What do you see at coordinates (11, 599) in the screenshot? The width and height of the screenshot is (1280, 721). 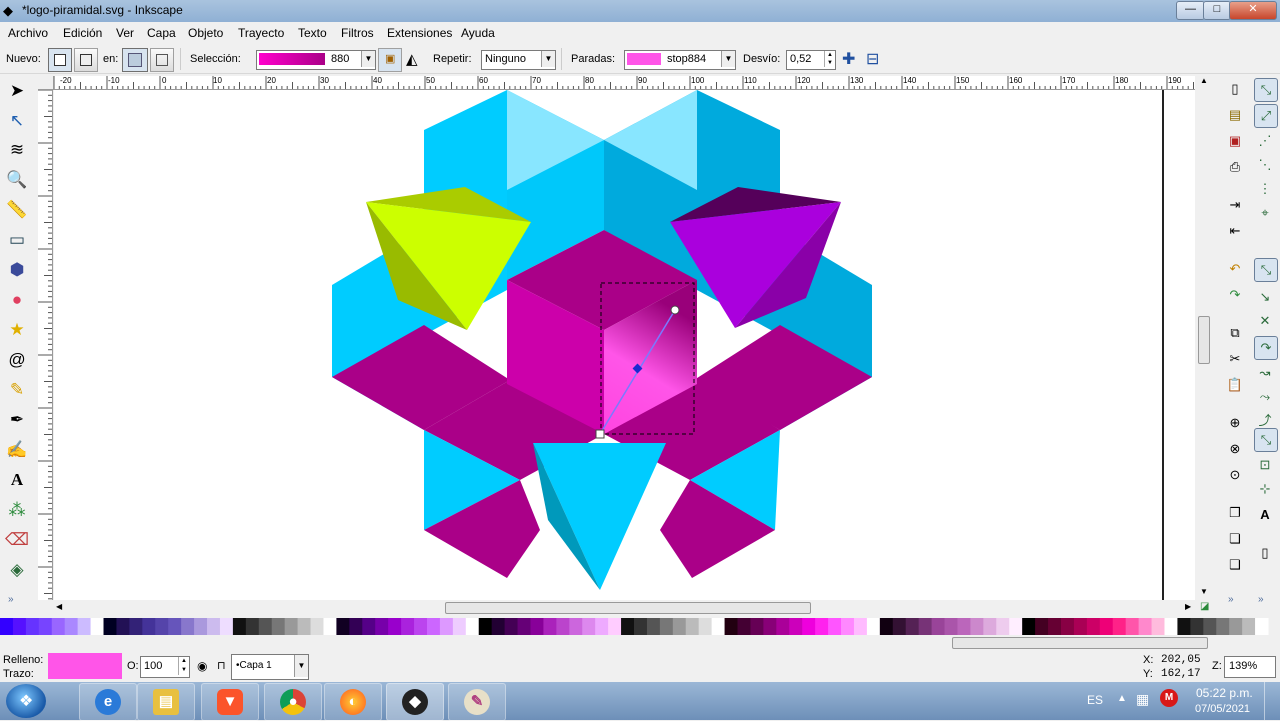 I see `more-tools-icon: »` at bounding box center [11, 599].